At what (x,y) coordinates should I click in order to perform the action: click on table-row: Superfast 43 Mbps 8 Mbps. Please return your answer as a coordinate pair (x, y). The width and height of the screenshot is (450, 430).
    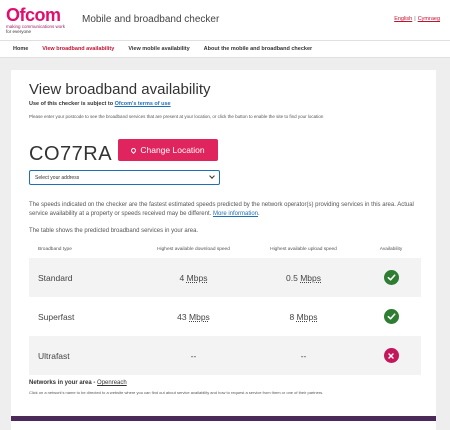
    Looking at the image, I should click on (225, 316).